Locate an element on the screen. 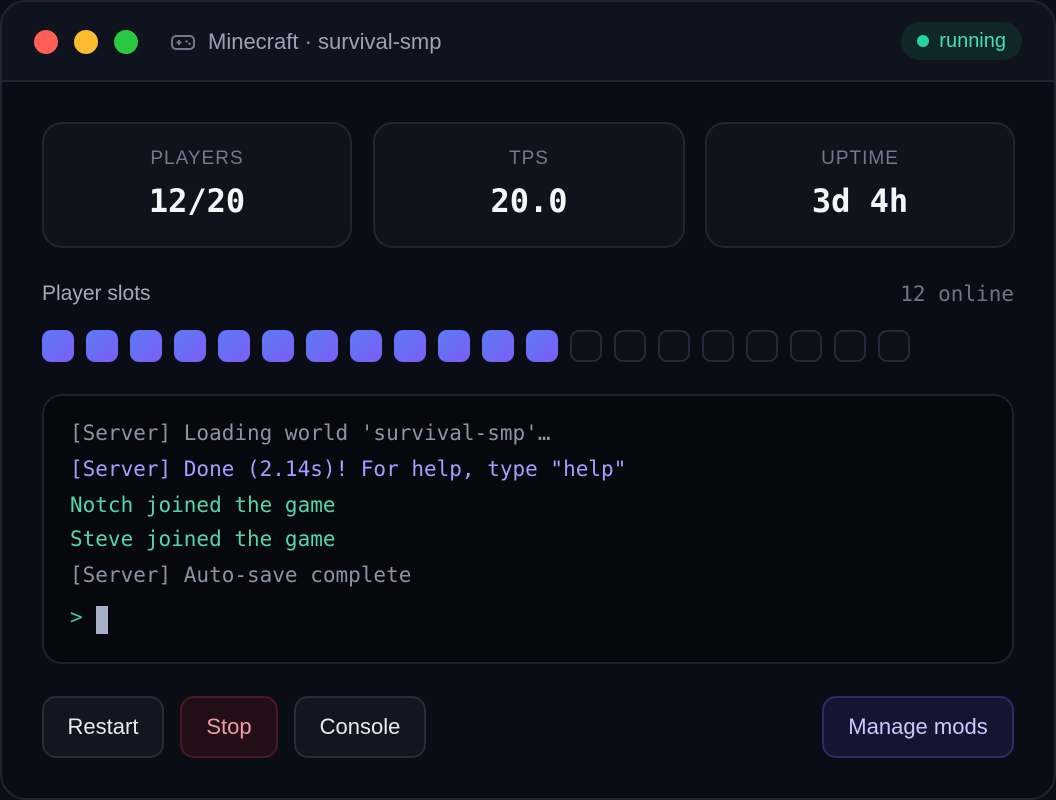 The image size is (1056, 800). tps-stat-label: TPS is located at coordinates (529, 158).